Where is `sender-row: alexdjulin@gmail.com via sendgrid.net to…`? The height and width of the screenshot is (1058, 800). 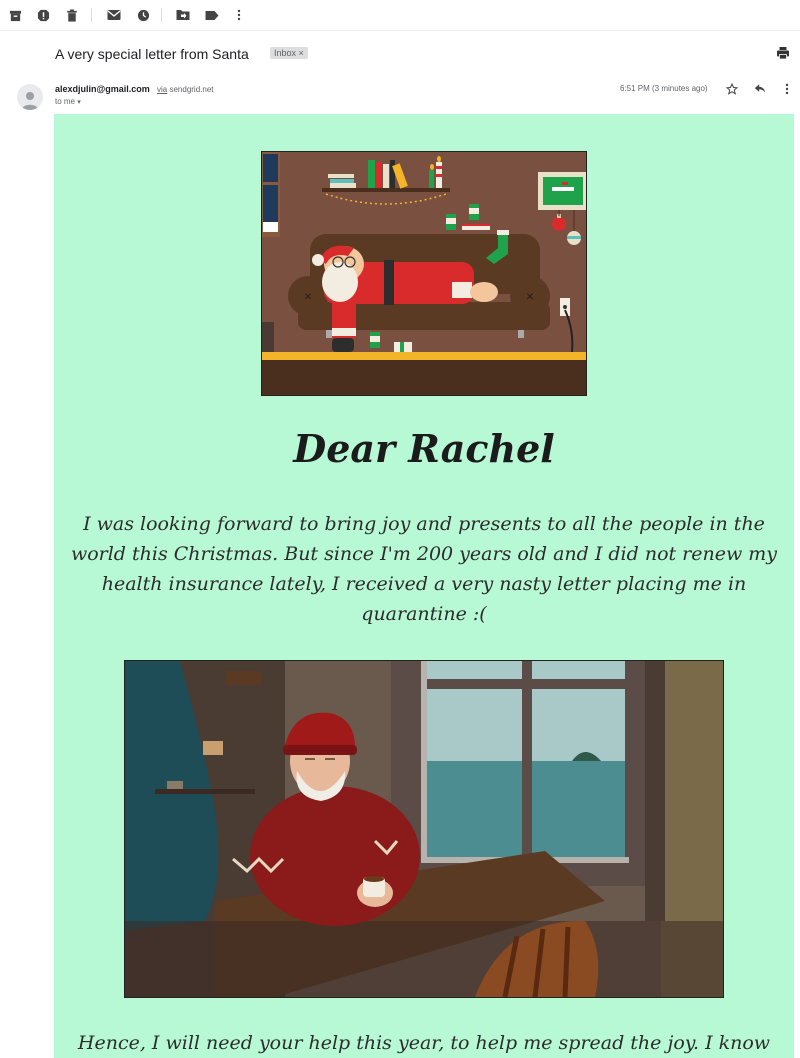
sender-row: alexdjulin@gmail.com via sendgrid.net to… is located at coordinates (400, 94).